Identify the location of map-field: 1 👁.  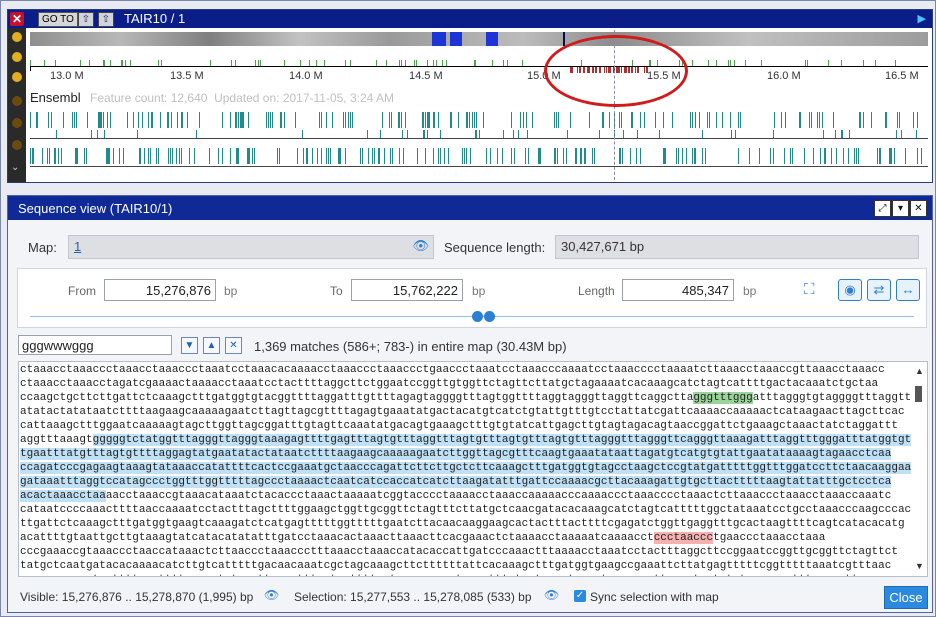
(251, 247).